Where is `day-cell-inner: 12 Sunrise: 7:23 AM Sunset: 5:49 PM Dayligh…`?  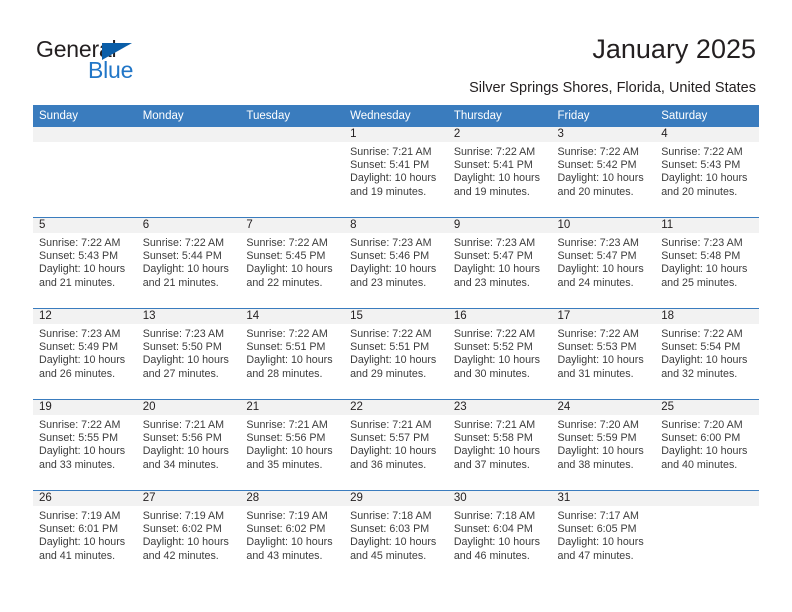
day-cell-inner: 12 Sunrise: 7:23 AM Sunset: 5:49 PM Dayligh… is located at coordinates (85, 354).